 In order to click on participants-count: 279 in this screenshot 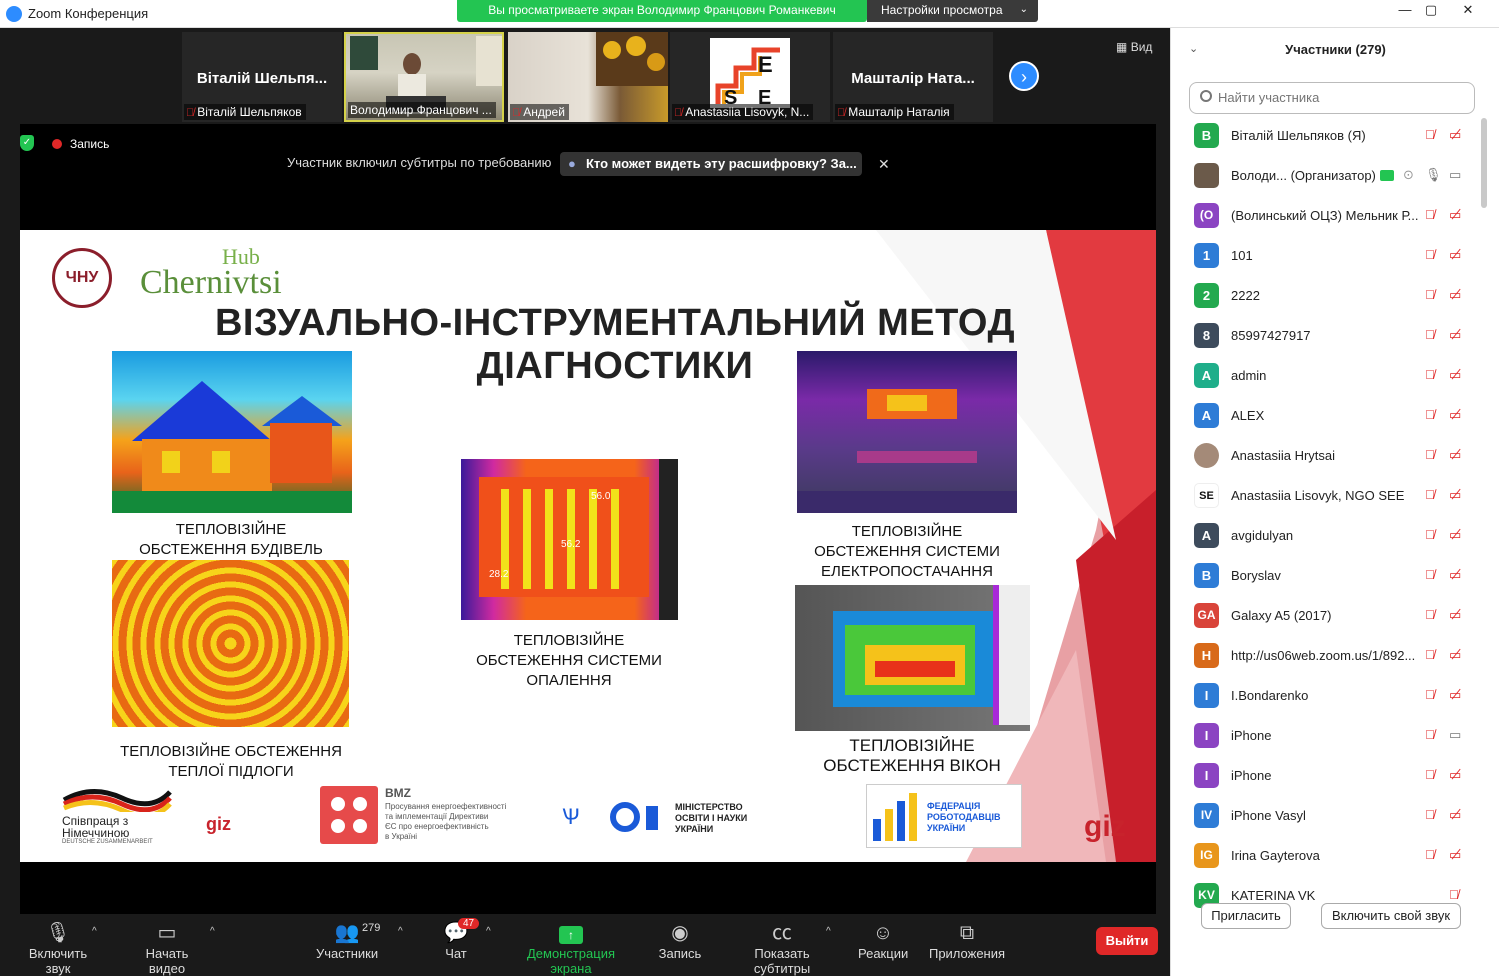, I will do `click(371, 928)`.